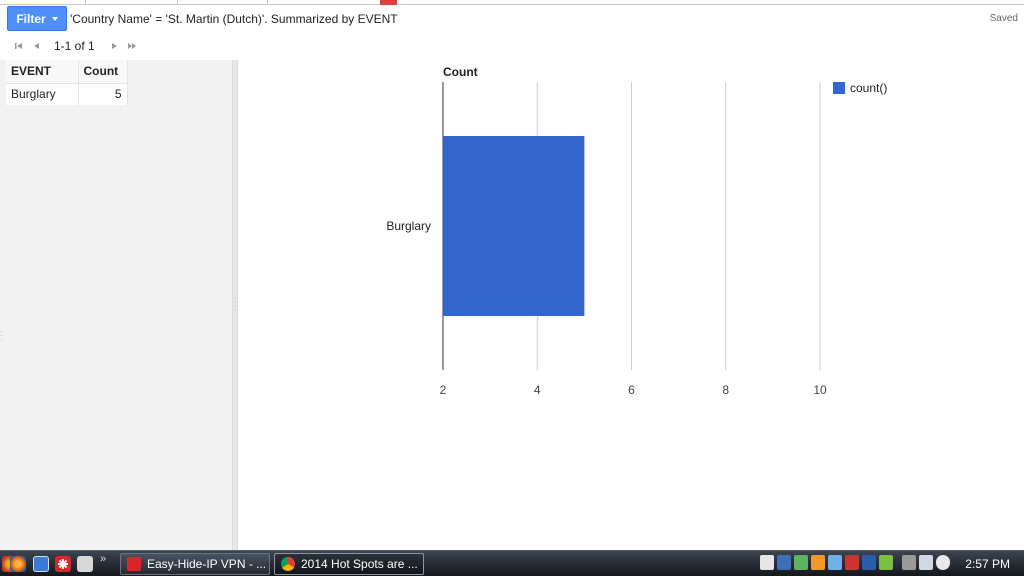 The width and height of the screenshot is (1024, 576). Describe the element at coordinates (537, 390) in the screenshot. I see `x-tick-label: 4` at that location.